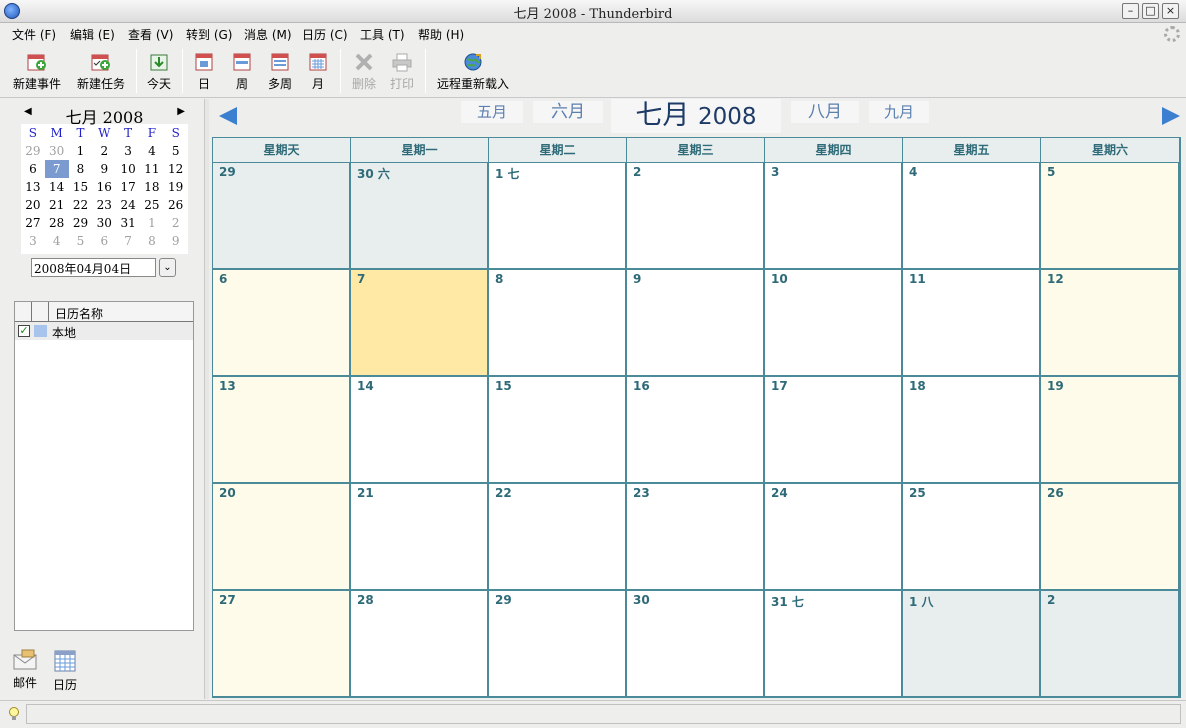 The width and height of the screenshot is (1186, 728). Describe the element at coordinates (282, 430) in the screenshot. I see `day-cell: 13` at that location.